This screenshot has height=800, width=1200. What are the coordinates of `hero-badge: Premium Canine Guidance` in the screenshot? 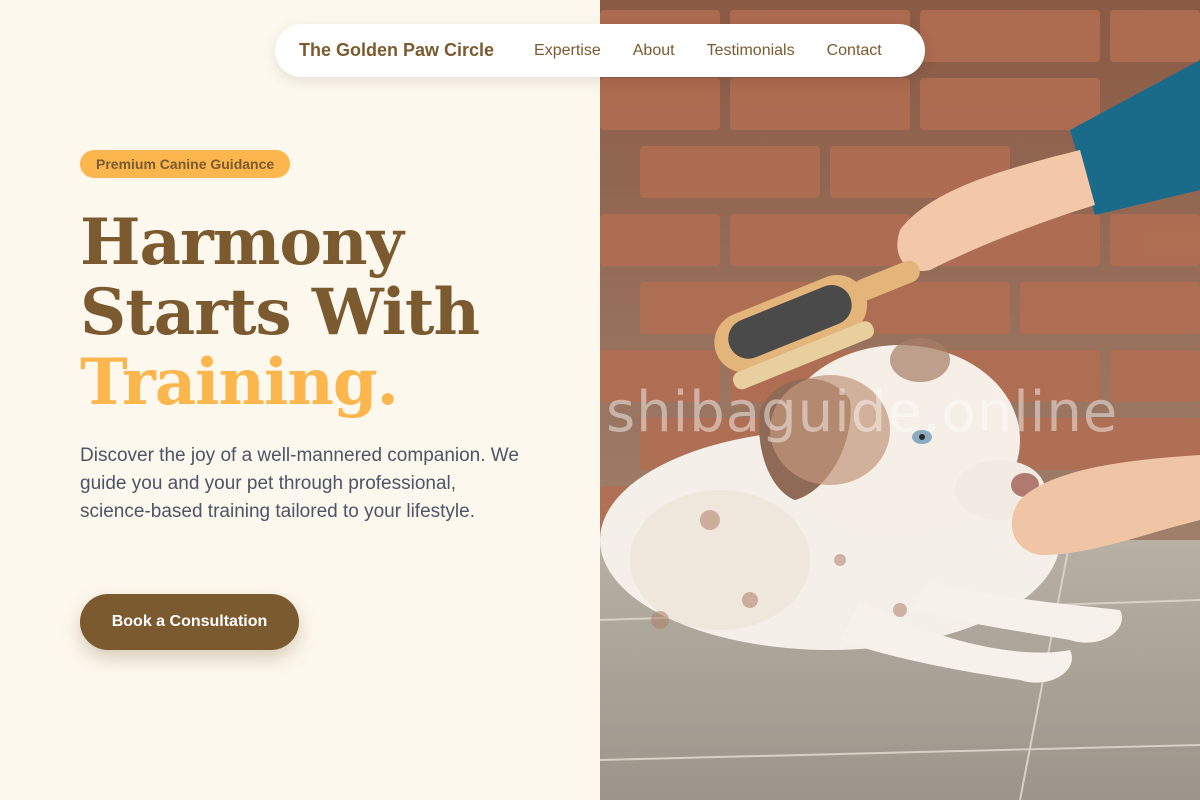 It's located at (185, 164).